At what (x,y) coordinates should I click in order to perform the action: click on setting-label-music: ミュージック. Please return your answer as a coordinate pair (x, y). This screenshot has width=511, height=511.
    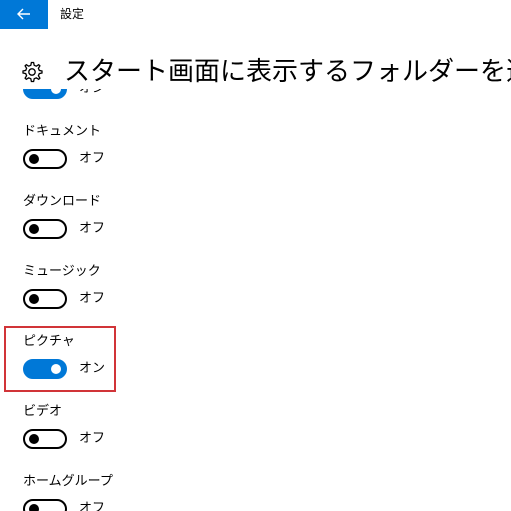
    Looking at the image, I should click on (62, 271).